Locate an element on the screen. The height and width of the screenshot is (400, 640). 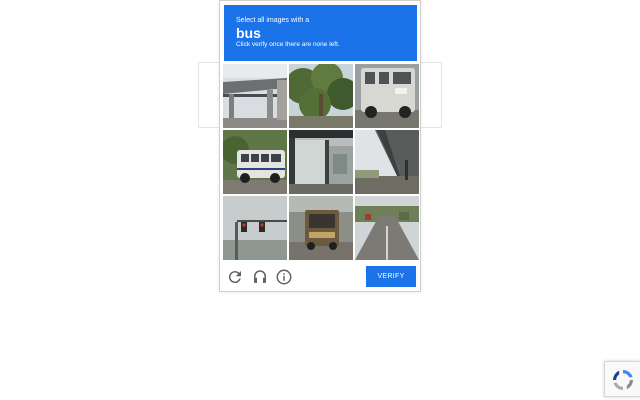
instruction-text: Select all images with a is located at coordinates (273, 20).